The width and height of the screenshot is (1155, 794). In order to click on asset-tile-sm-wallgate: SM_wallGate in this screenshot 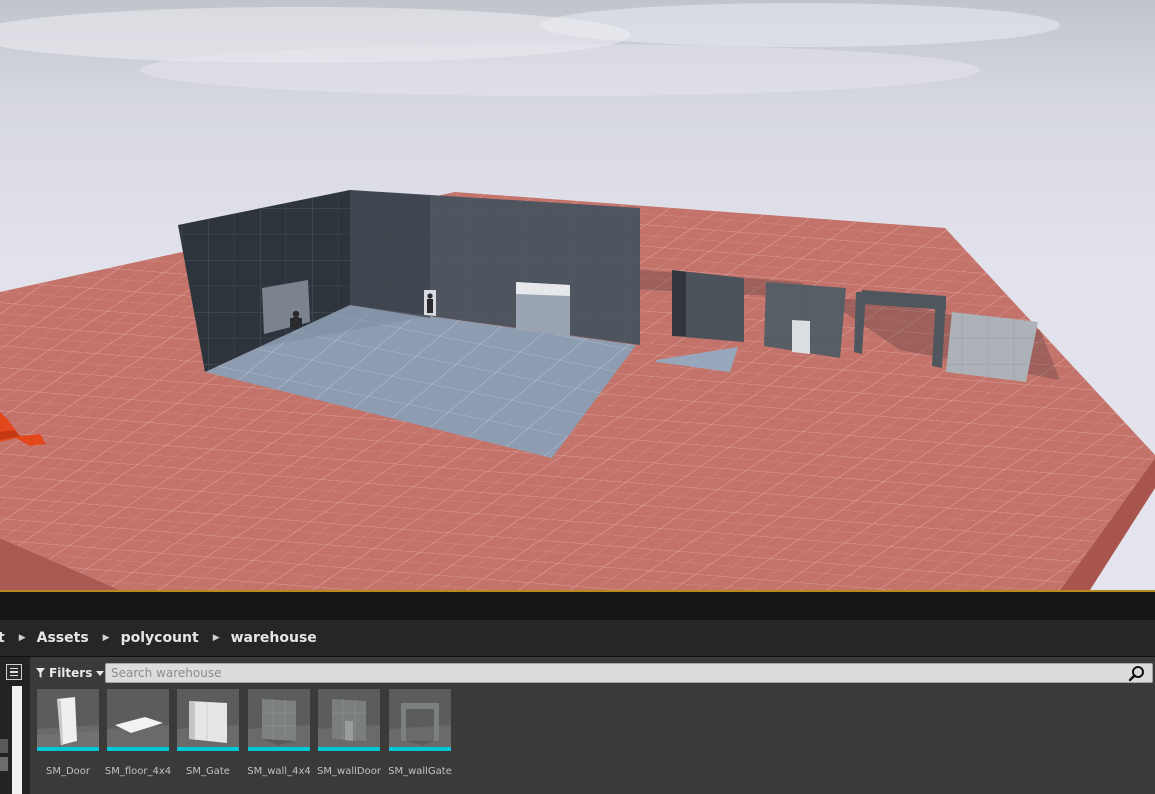, I will do `click(420, 738)`.